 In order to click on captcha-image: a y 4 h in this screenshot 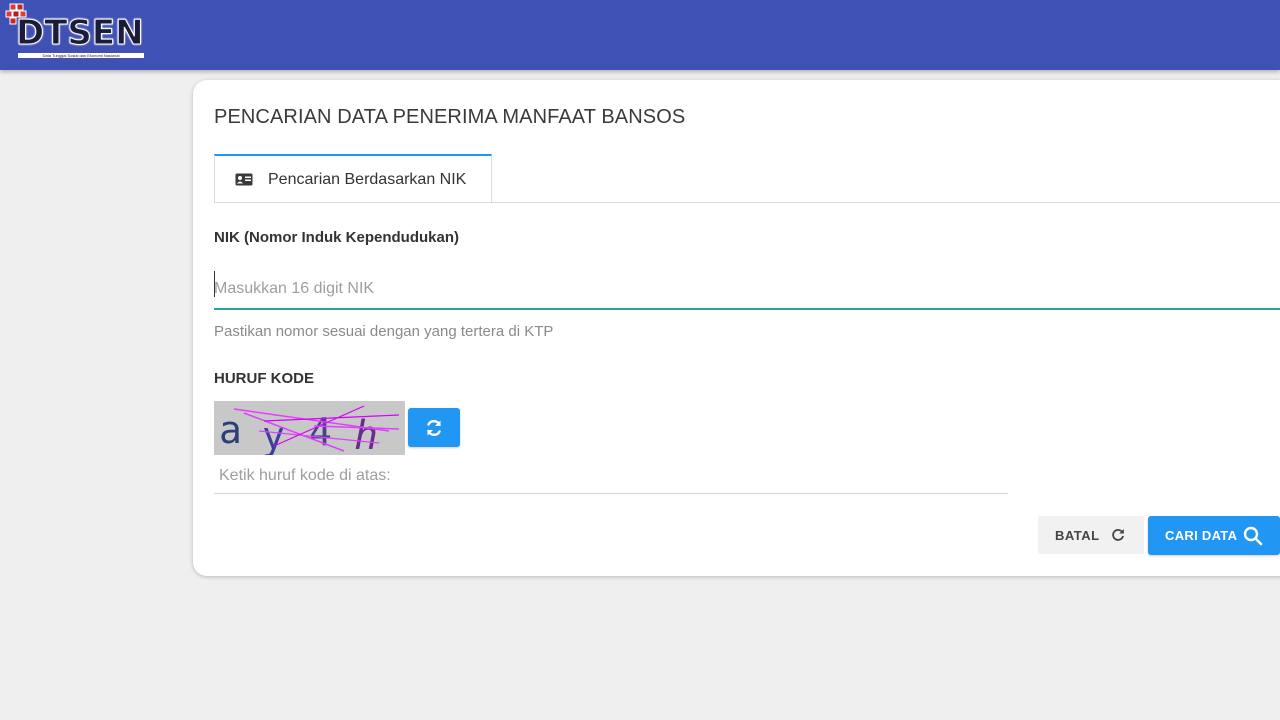, I will do `click(309, 428)`.